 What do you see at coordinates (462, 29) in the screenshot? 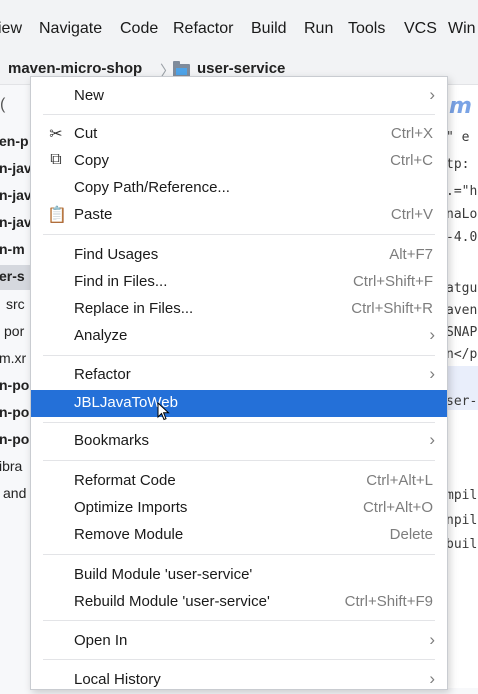
I see `menu-window: Win` at bounding box center [462, 29].